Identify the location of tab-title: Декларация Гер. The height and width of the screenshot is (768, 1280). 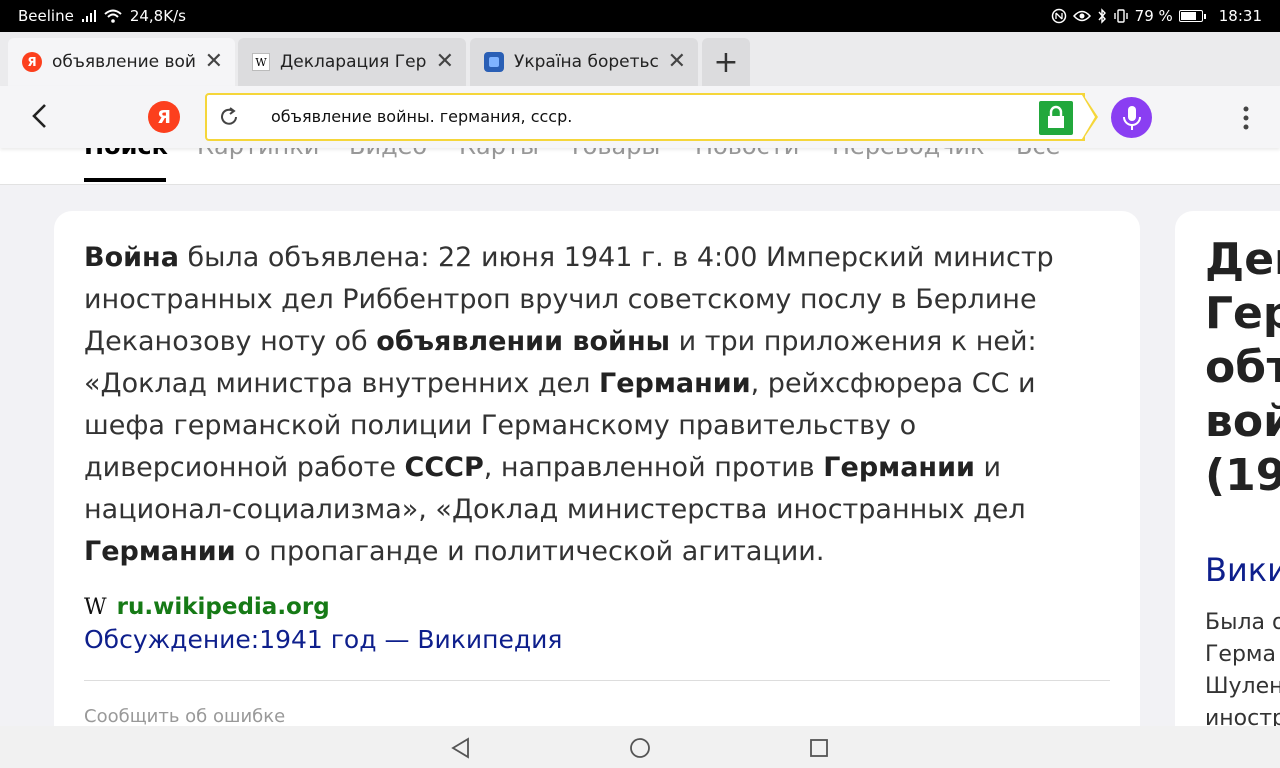
(353, 62).